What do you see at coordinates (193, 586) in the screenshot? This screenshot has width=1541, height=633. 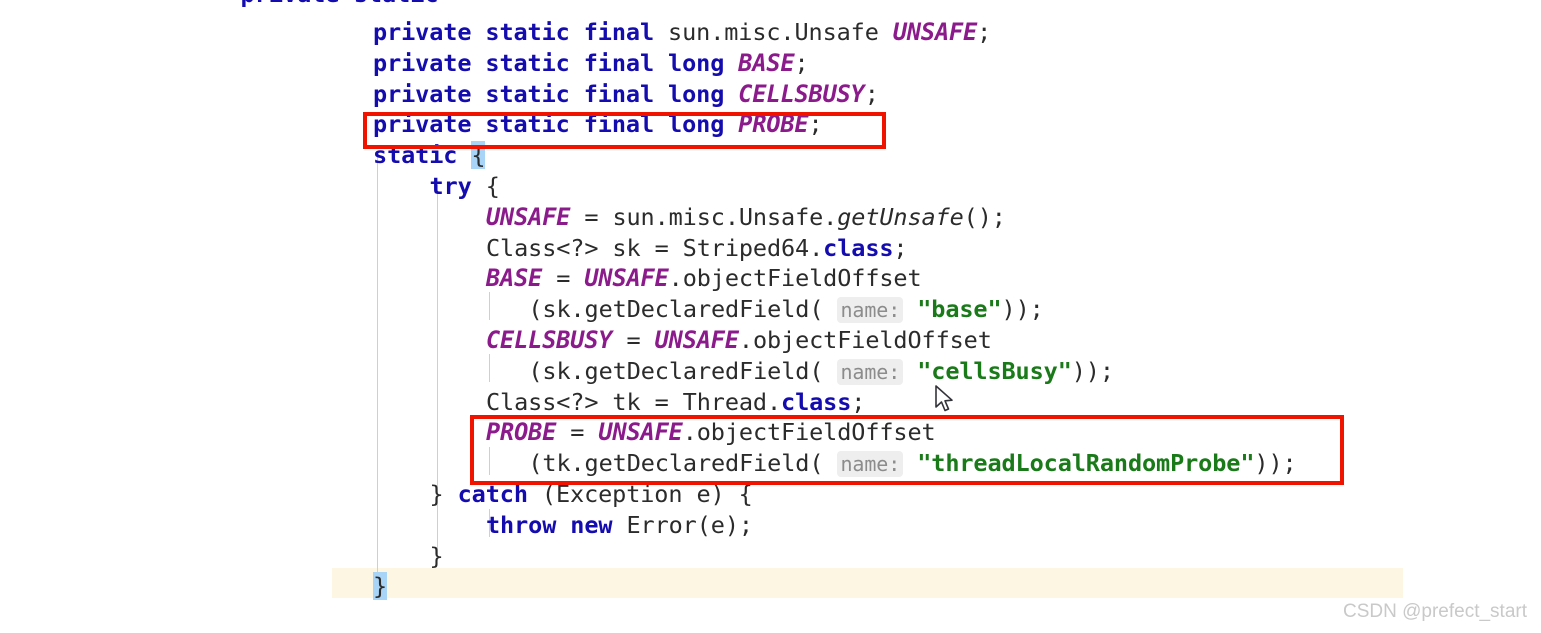 I see `line-close-static: }` at bounding box center [193, 586].